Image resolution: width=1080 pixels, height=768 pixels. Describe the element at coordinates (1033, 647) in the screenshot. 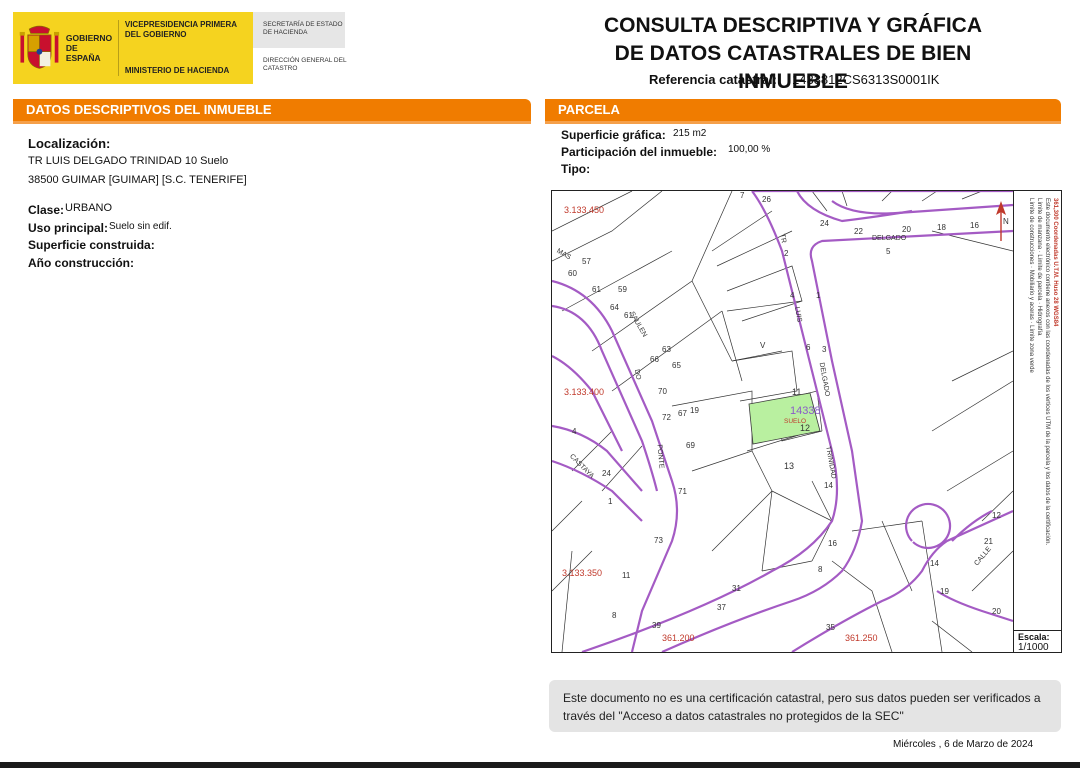

I see `scale-value: 1/1000` at that location.